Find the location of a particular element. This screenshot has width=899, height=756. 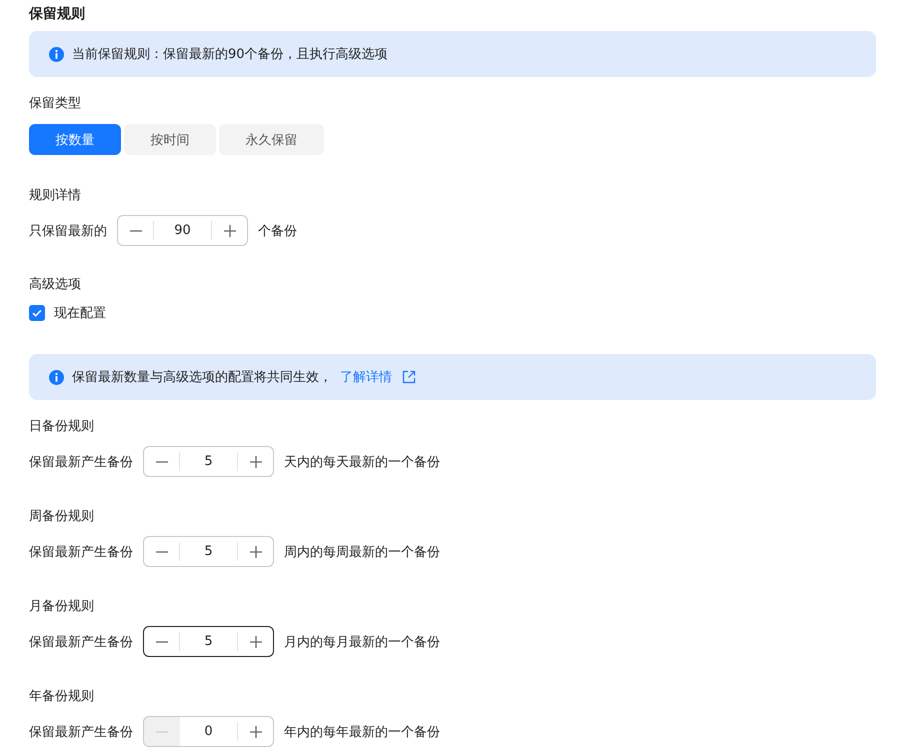

stepper-value: 90 is located at coordinates (182, 230).